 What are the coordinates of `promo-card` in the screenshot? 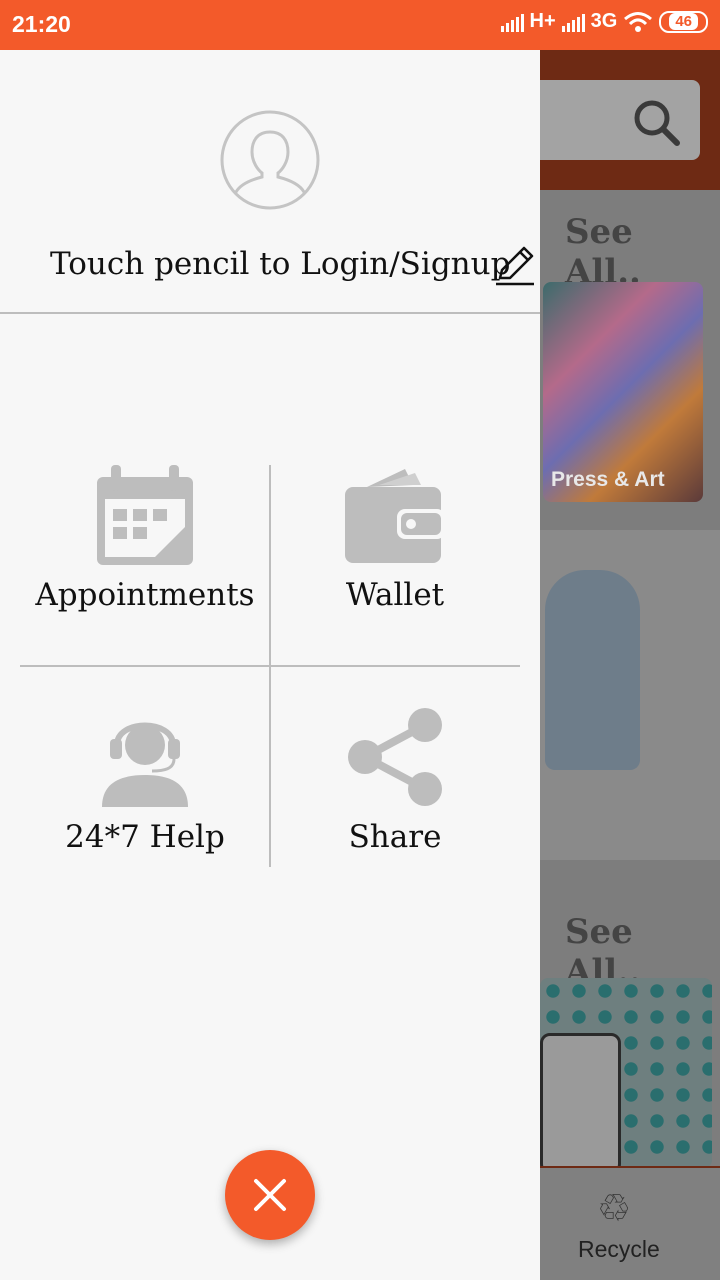 It's located at (626, 1076).